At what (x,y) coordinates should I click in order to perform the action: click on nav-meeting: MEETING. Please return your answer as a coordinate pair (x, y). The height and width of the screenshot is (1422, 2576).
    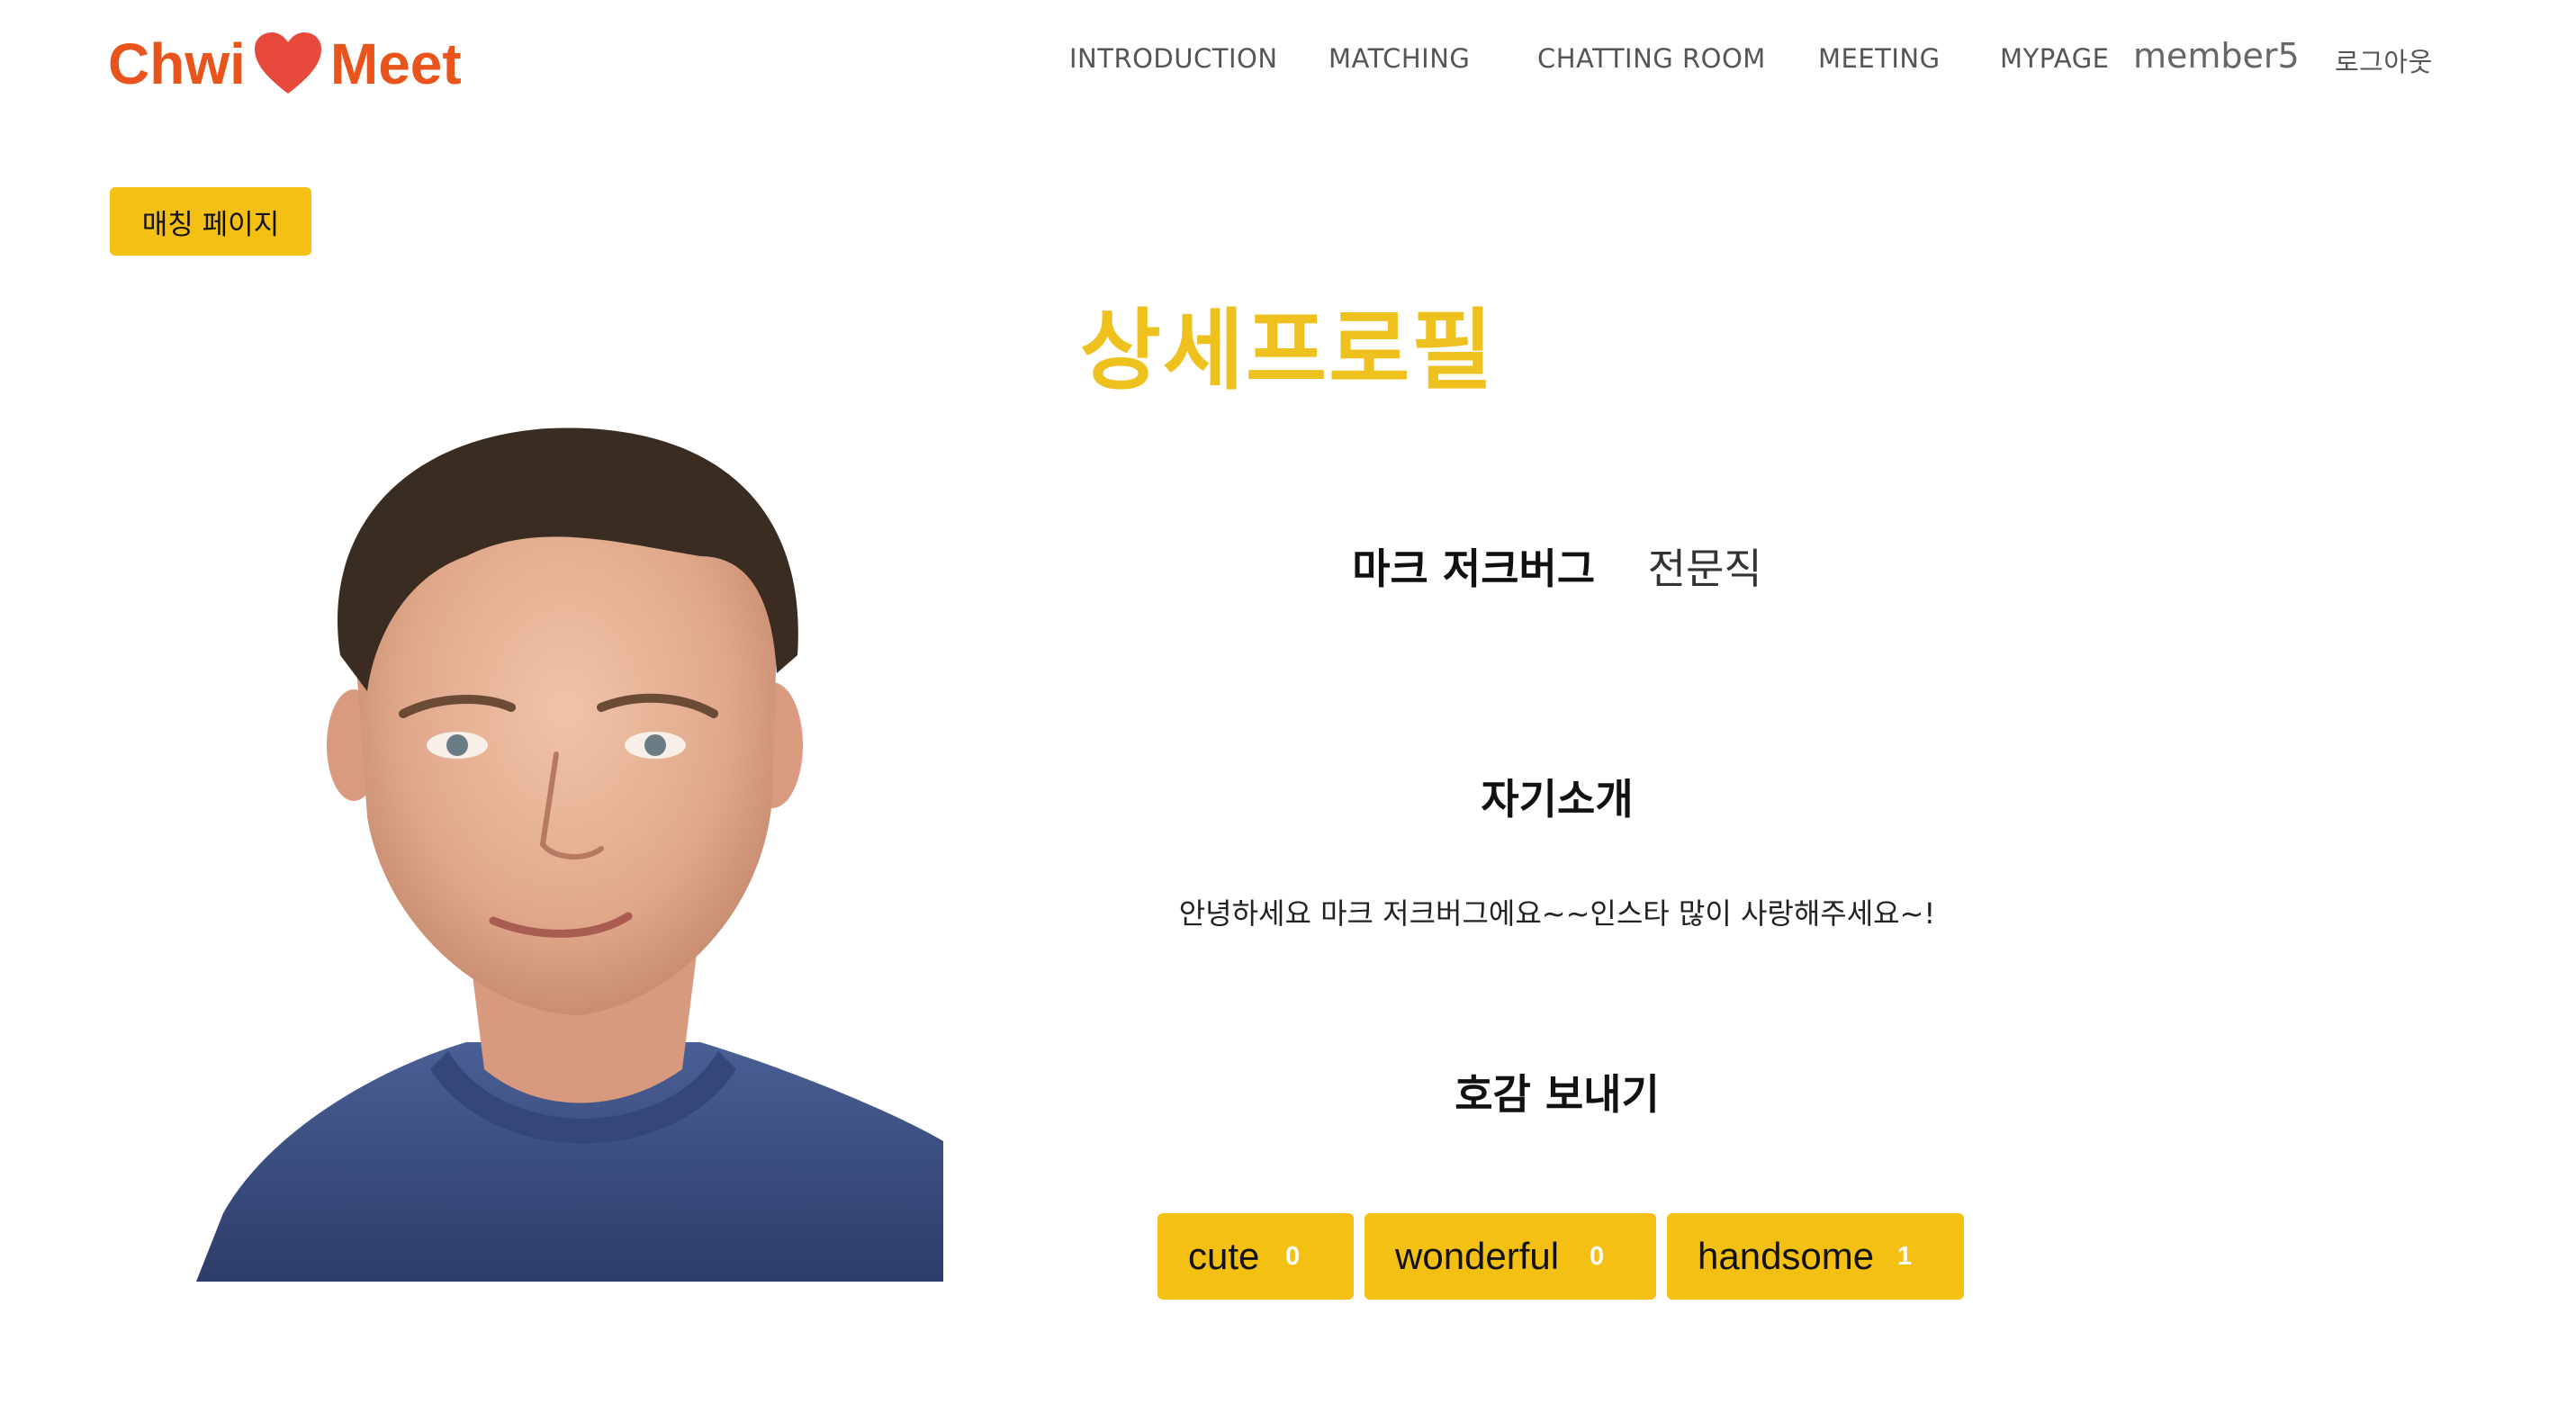
    Looking at the image, I should click on (1879, 58).